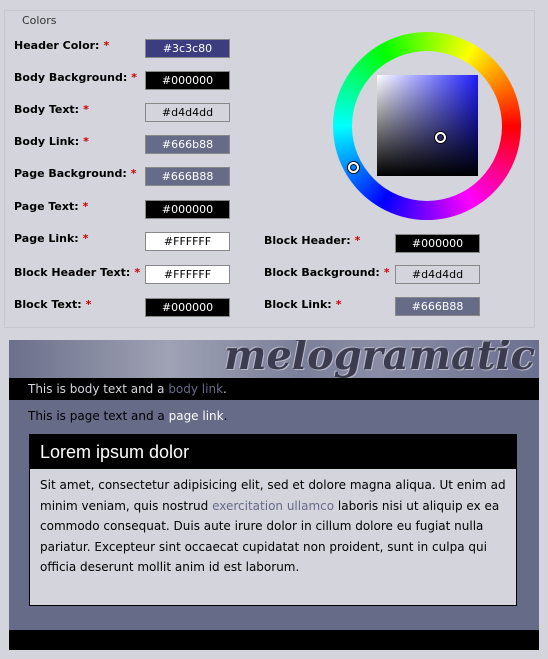 Image resolution: width=548 pixels, height=659 pixels. Describe the element at coordinates (437, 274) in the screenshot. I see `block-background-field` at that location.